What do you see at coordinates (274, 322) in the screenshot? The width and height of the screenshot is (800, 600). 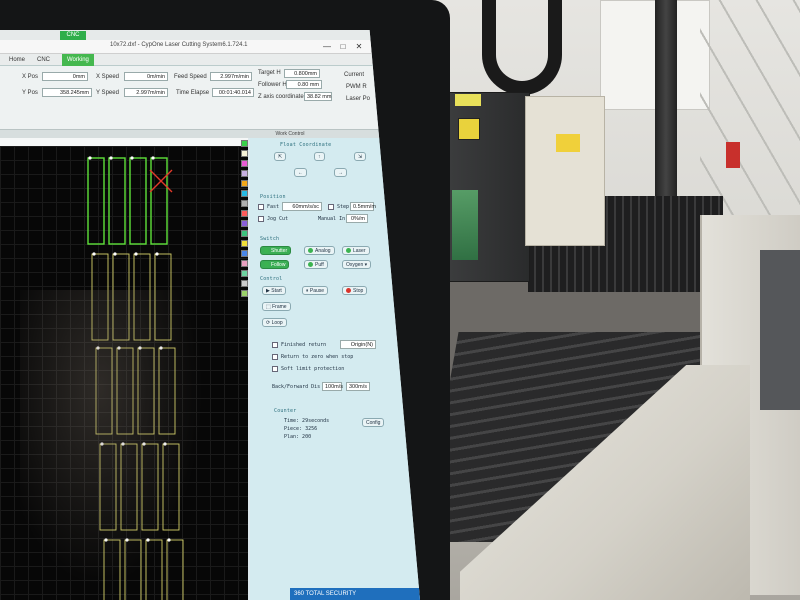 I see `loop-button: ⟳ Loop` at bounding box center [274, 322].